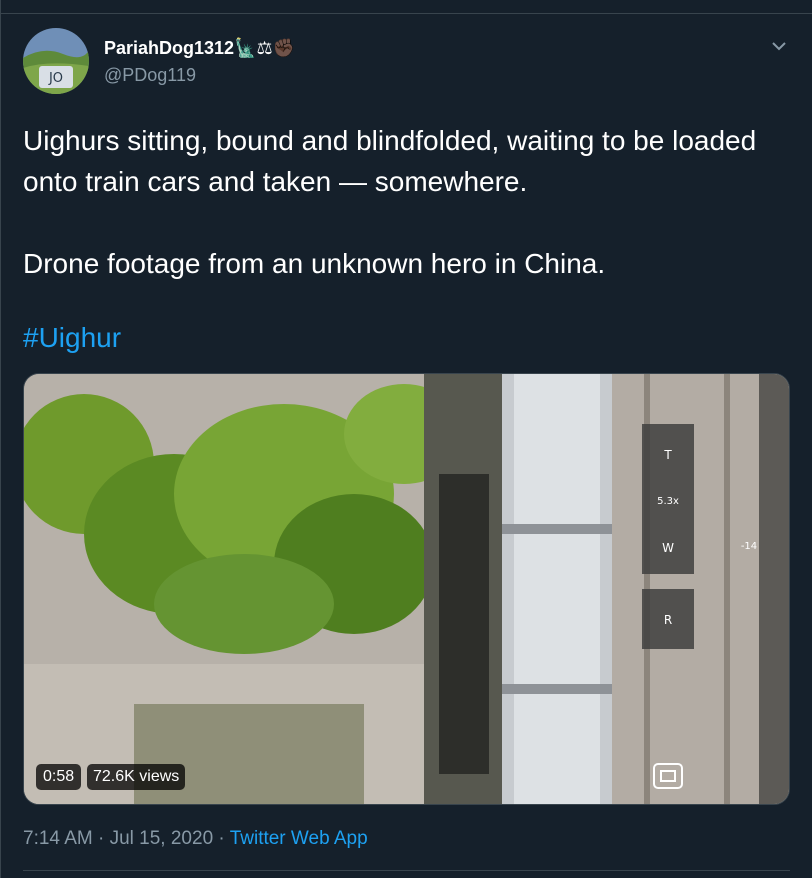 Image resolution: width=812 pixels, height=878 pixels. I want to click on chevron-down-icon, so click(779, 46).